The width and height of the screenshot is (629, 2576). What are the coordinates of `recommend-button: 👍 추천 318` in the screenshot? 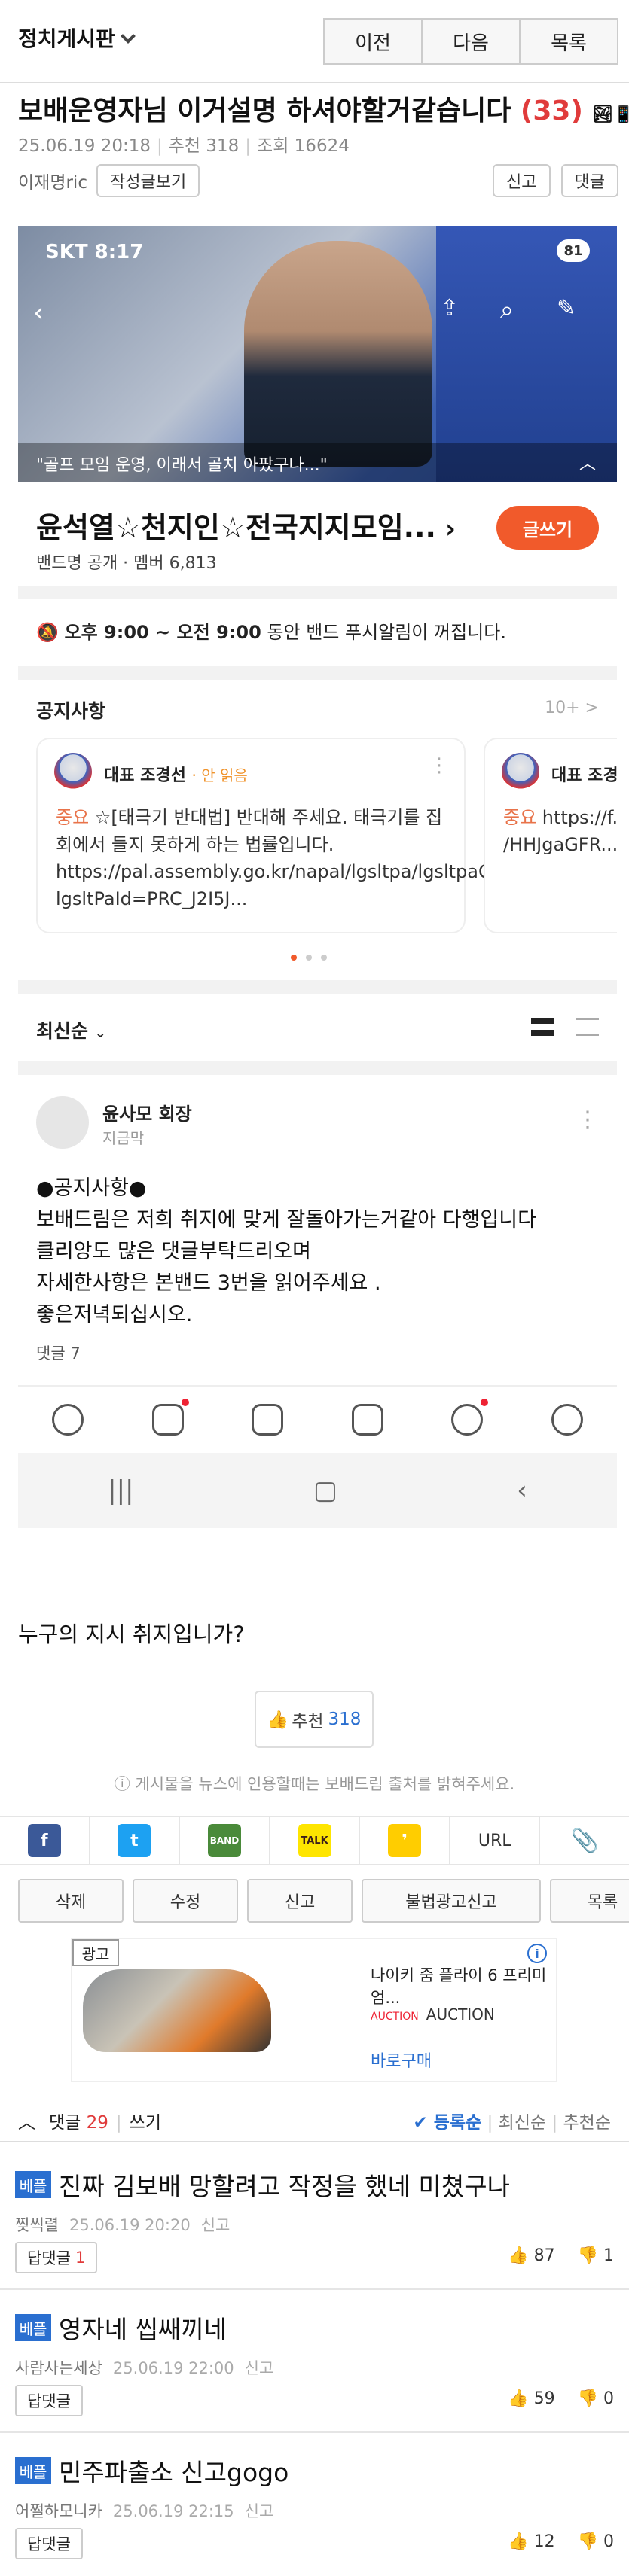 It's located at (314, 1719).